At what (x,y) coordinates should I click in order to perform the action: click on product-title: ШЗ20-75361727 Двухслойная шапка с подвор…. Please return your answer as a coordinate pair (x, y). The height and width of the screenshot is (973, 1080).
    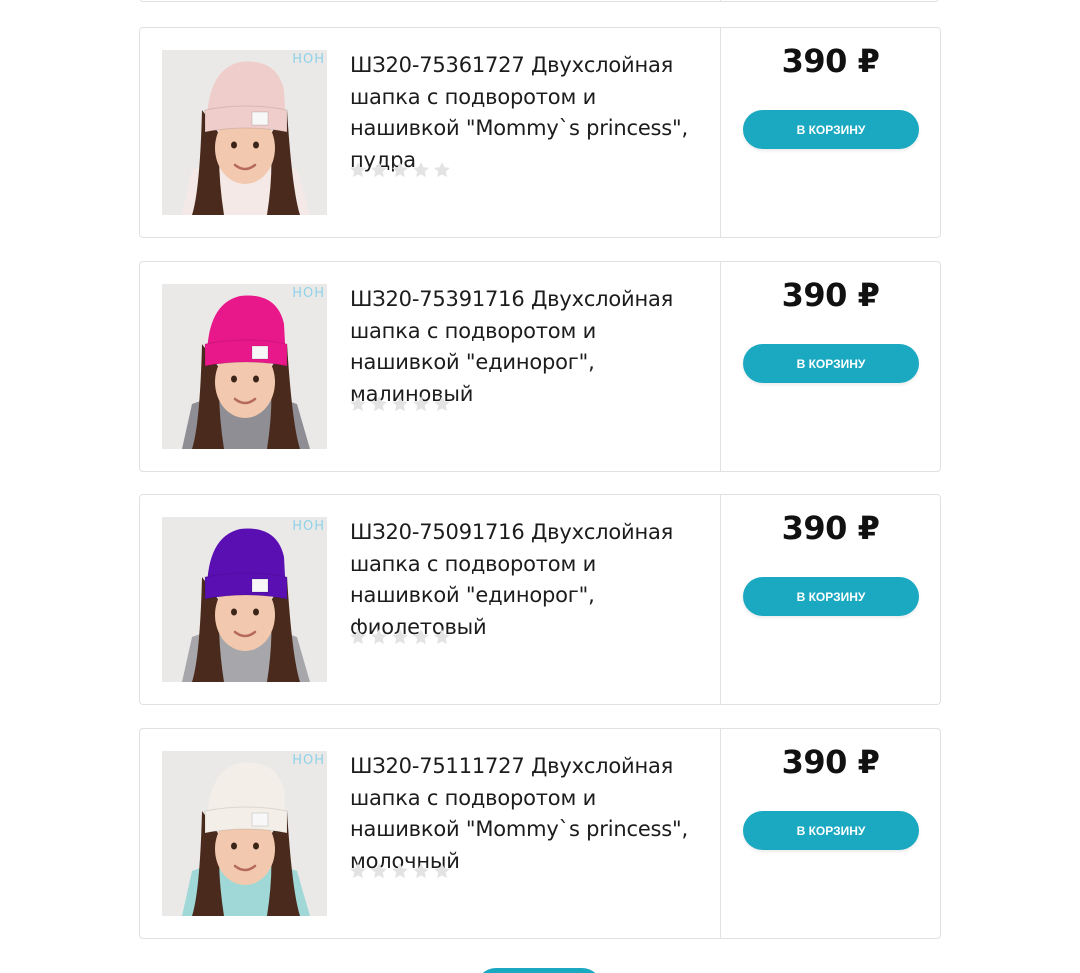
    Looking at the image, I should click on (527, 113).